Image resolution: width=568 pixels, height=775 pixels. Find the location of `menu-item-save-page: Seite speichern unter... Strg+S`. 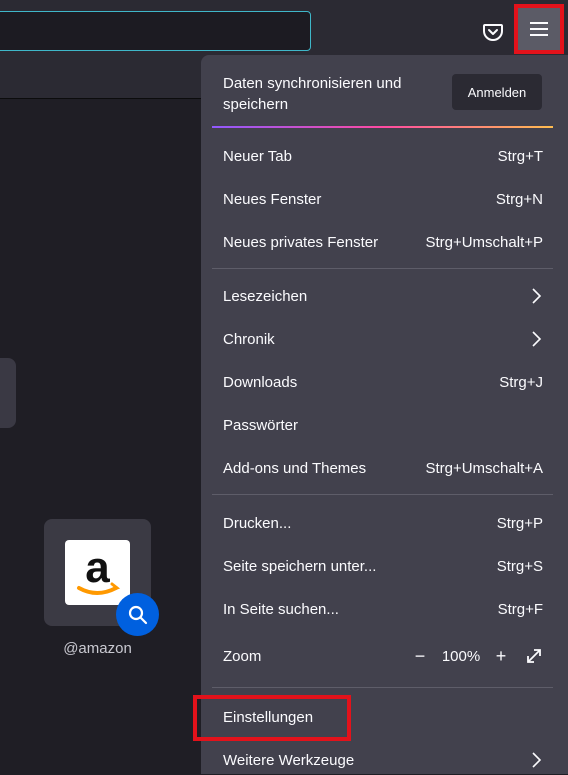

menu-item-save-page: Seite speichern unter... Strg+S is located at coordinates (383, 566).